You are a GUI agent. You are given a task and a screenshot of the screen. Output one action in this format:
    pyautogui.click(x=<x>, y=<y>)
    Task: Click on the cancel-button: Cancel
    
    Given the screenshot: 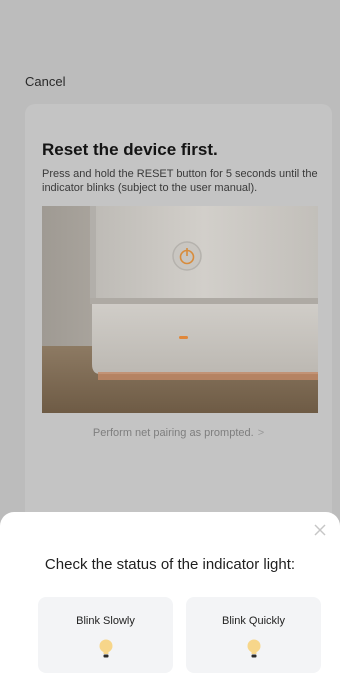 What is the action you would take?
    pyautogui.click(x=45, y=81)
    